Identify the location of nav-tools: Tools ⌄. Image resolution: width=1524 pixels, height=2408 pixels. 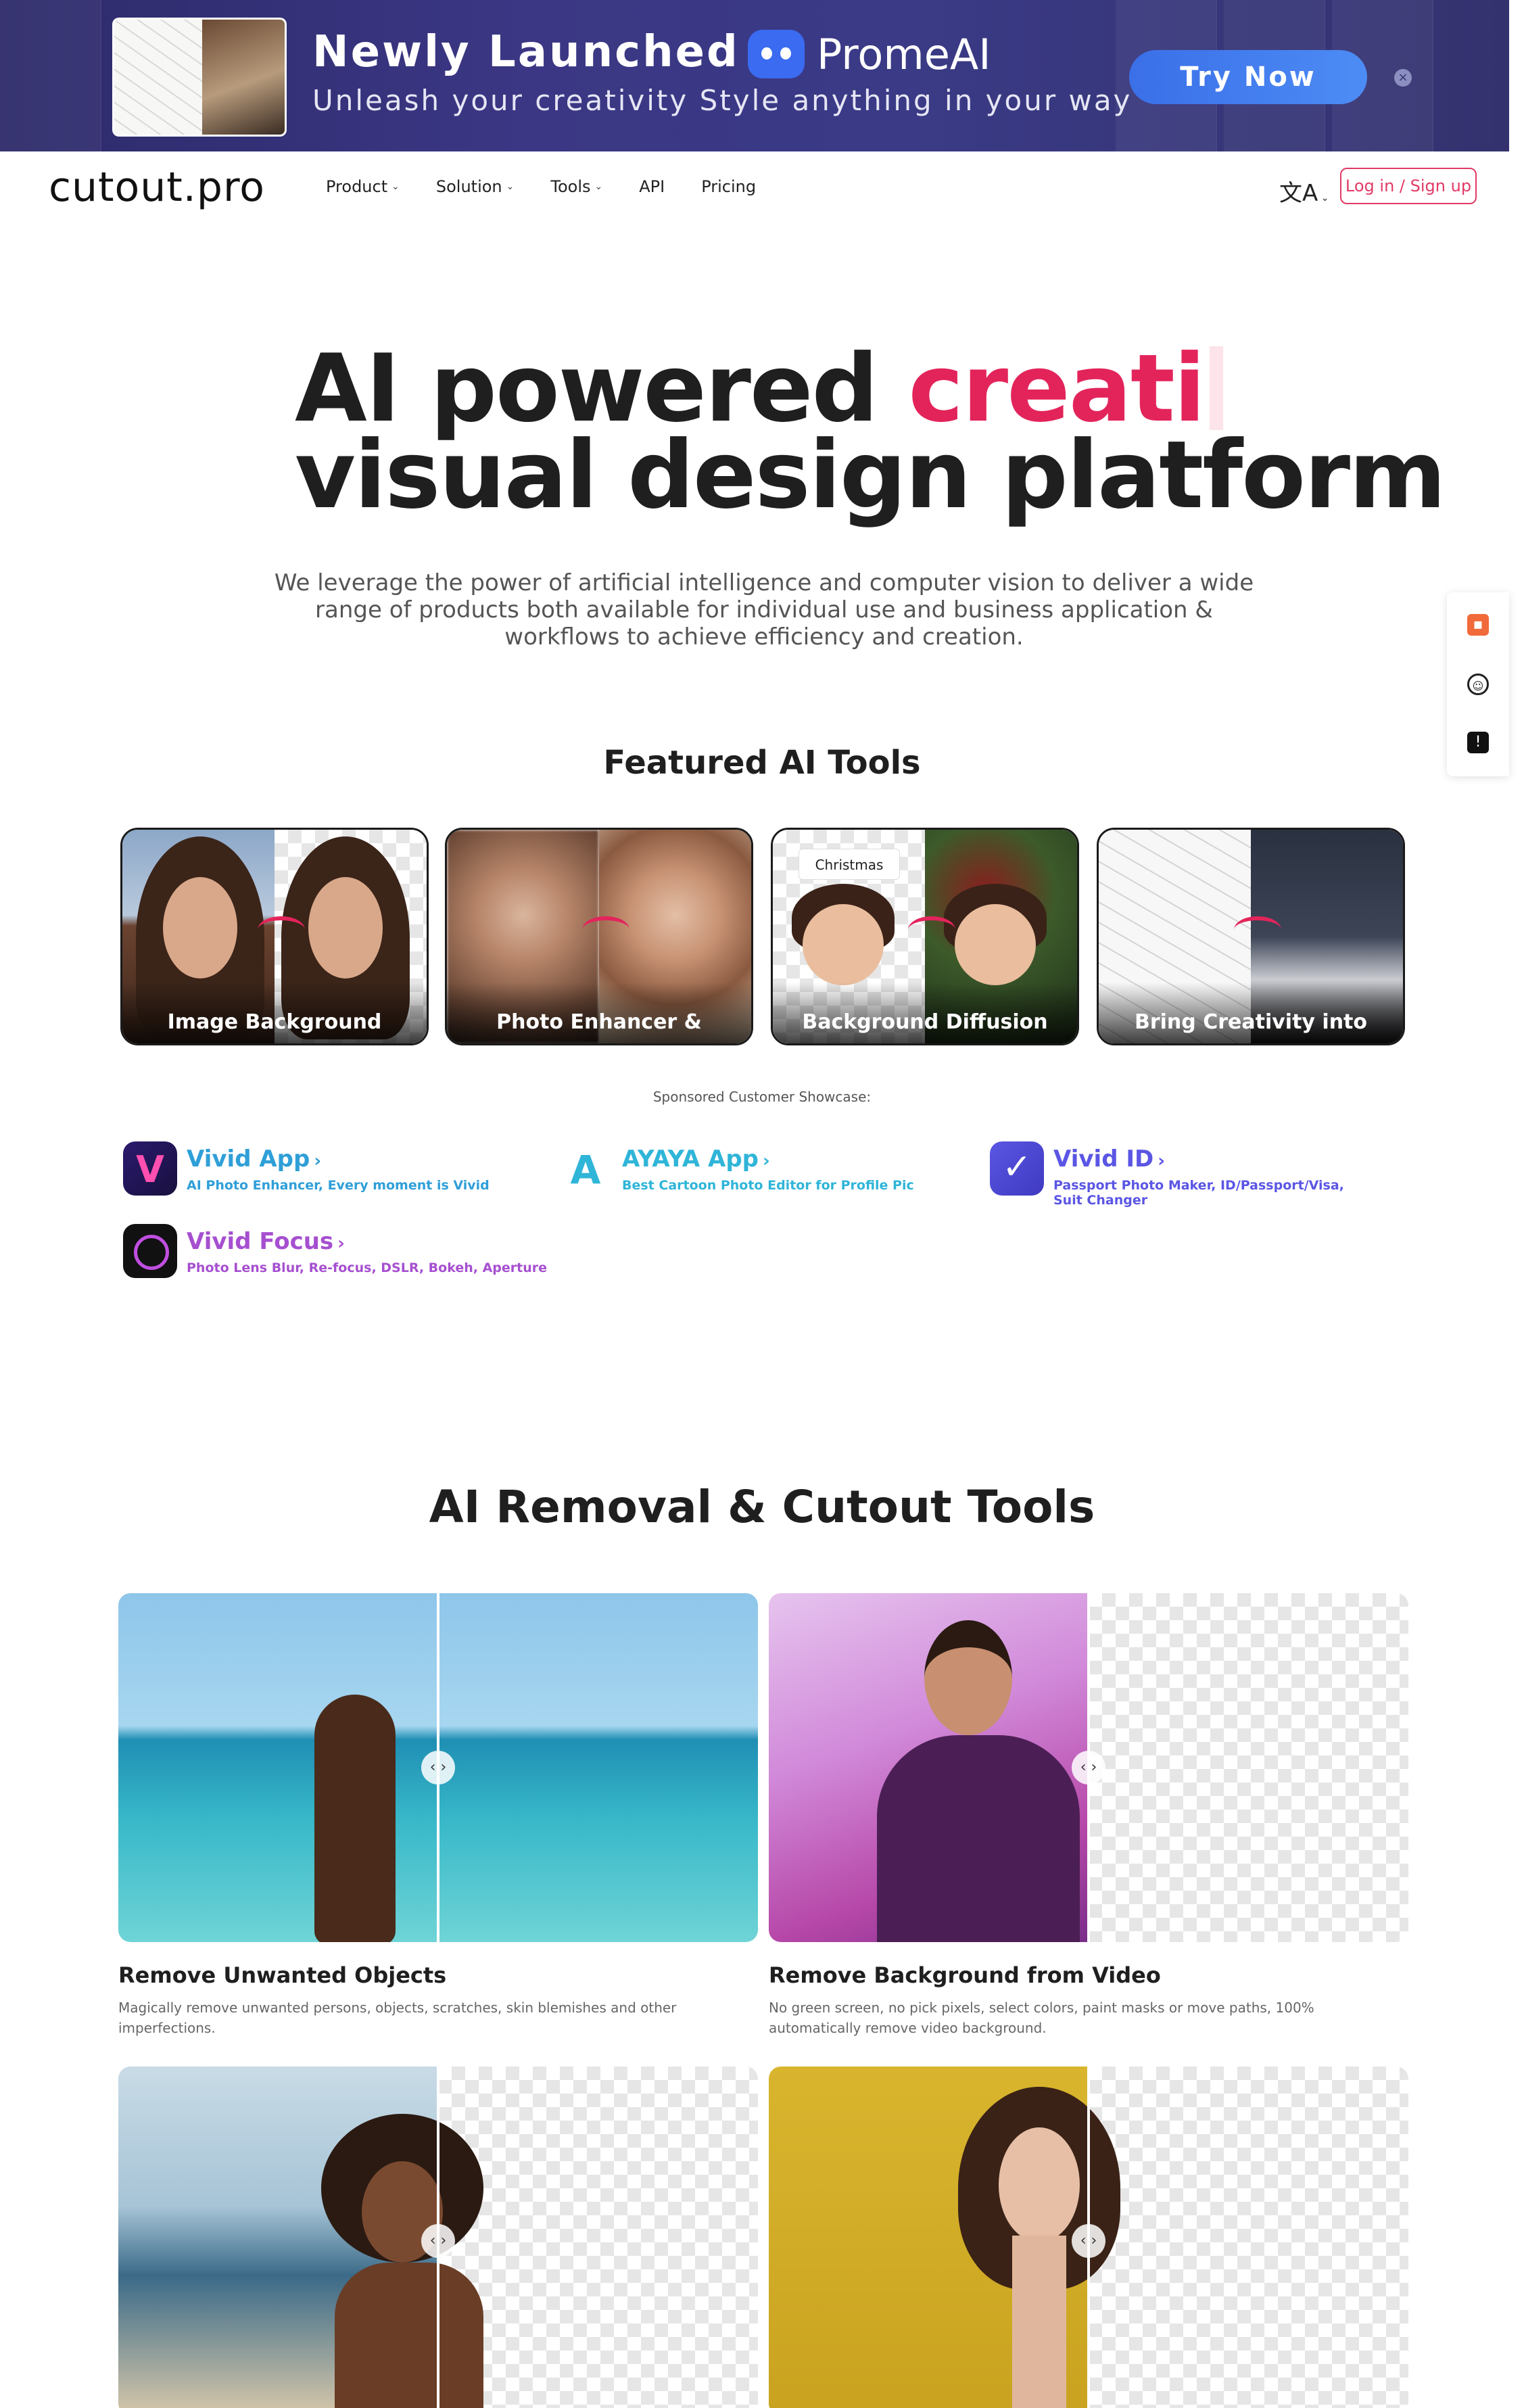
(576, 186).